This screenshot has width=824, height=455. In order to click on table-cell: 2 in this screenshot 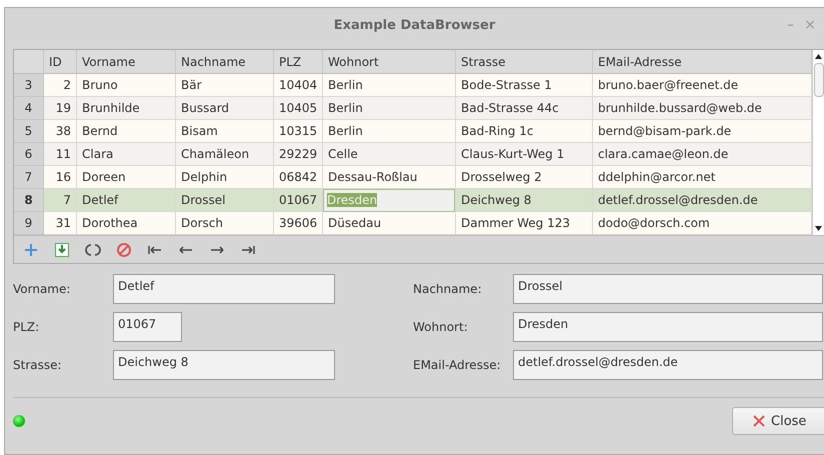, I will do `click(60, 85)`.